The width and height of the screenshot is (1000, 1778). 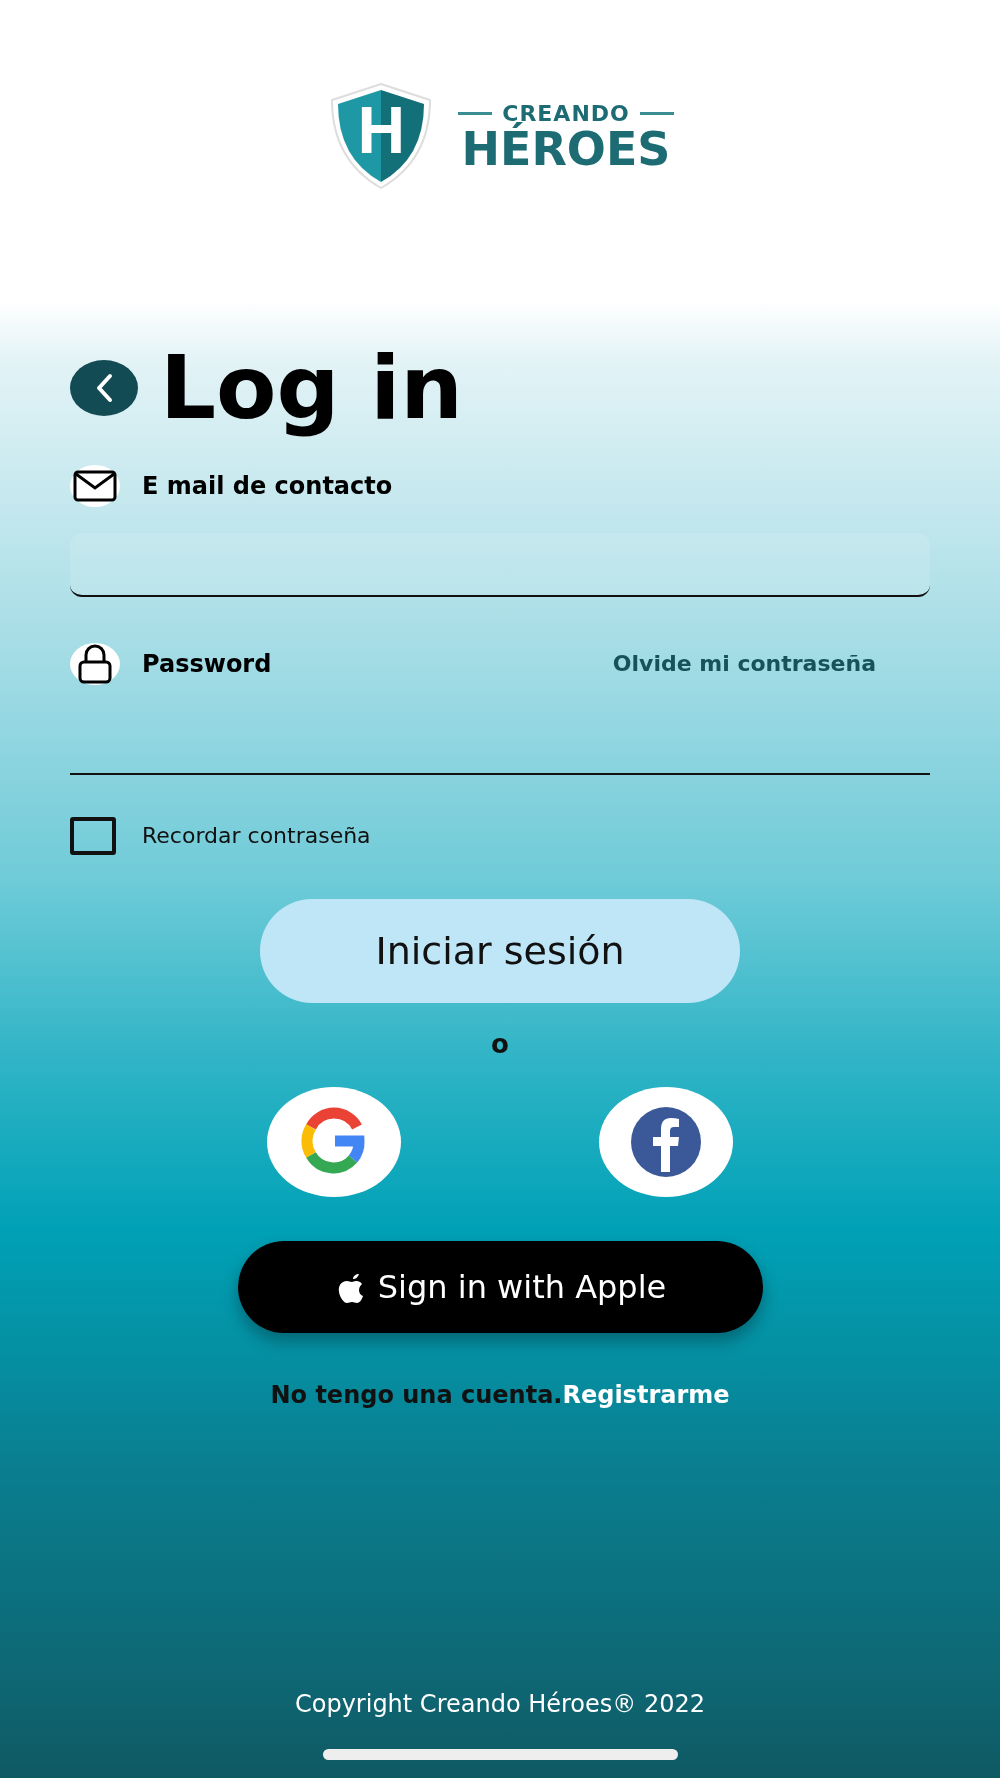 What do you see at coordinates (646, 1394) in the screenshot?
I see `register-link: Registrarme` at bounding box center [646, 1394].